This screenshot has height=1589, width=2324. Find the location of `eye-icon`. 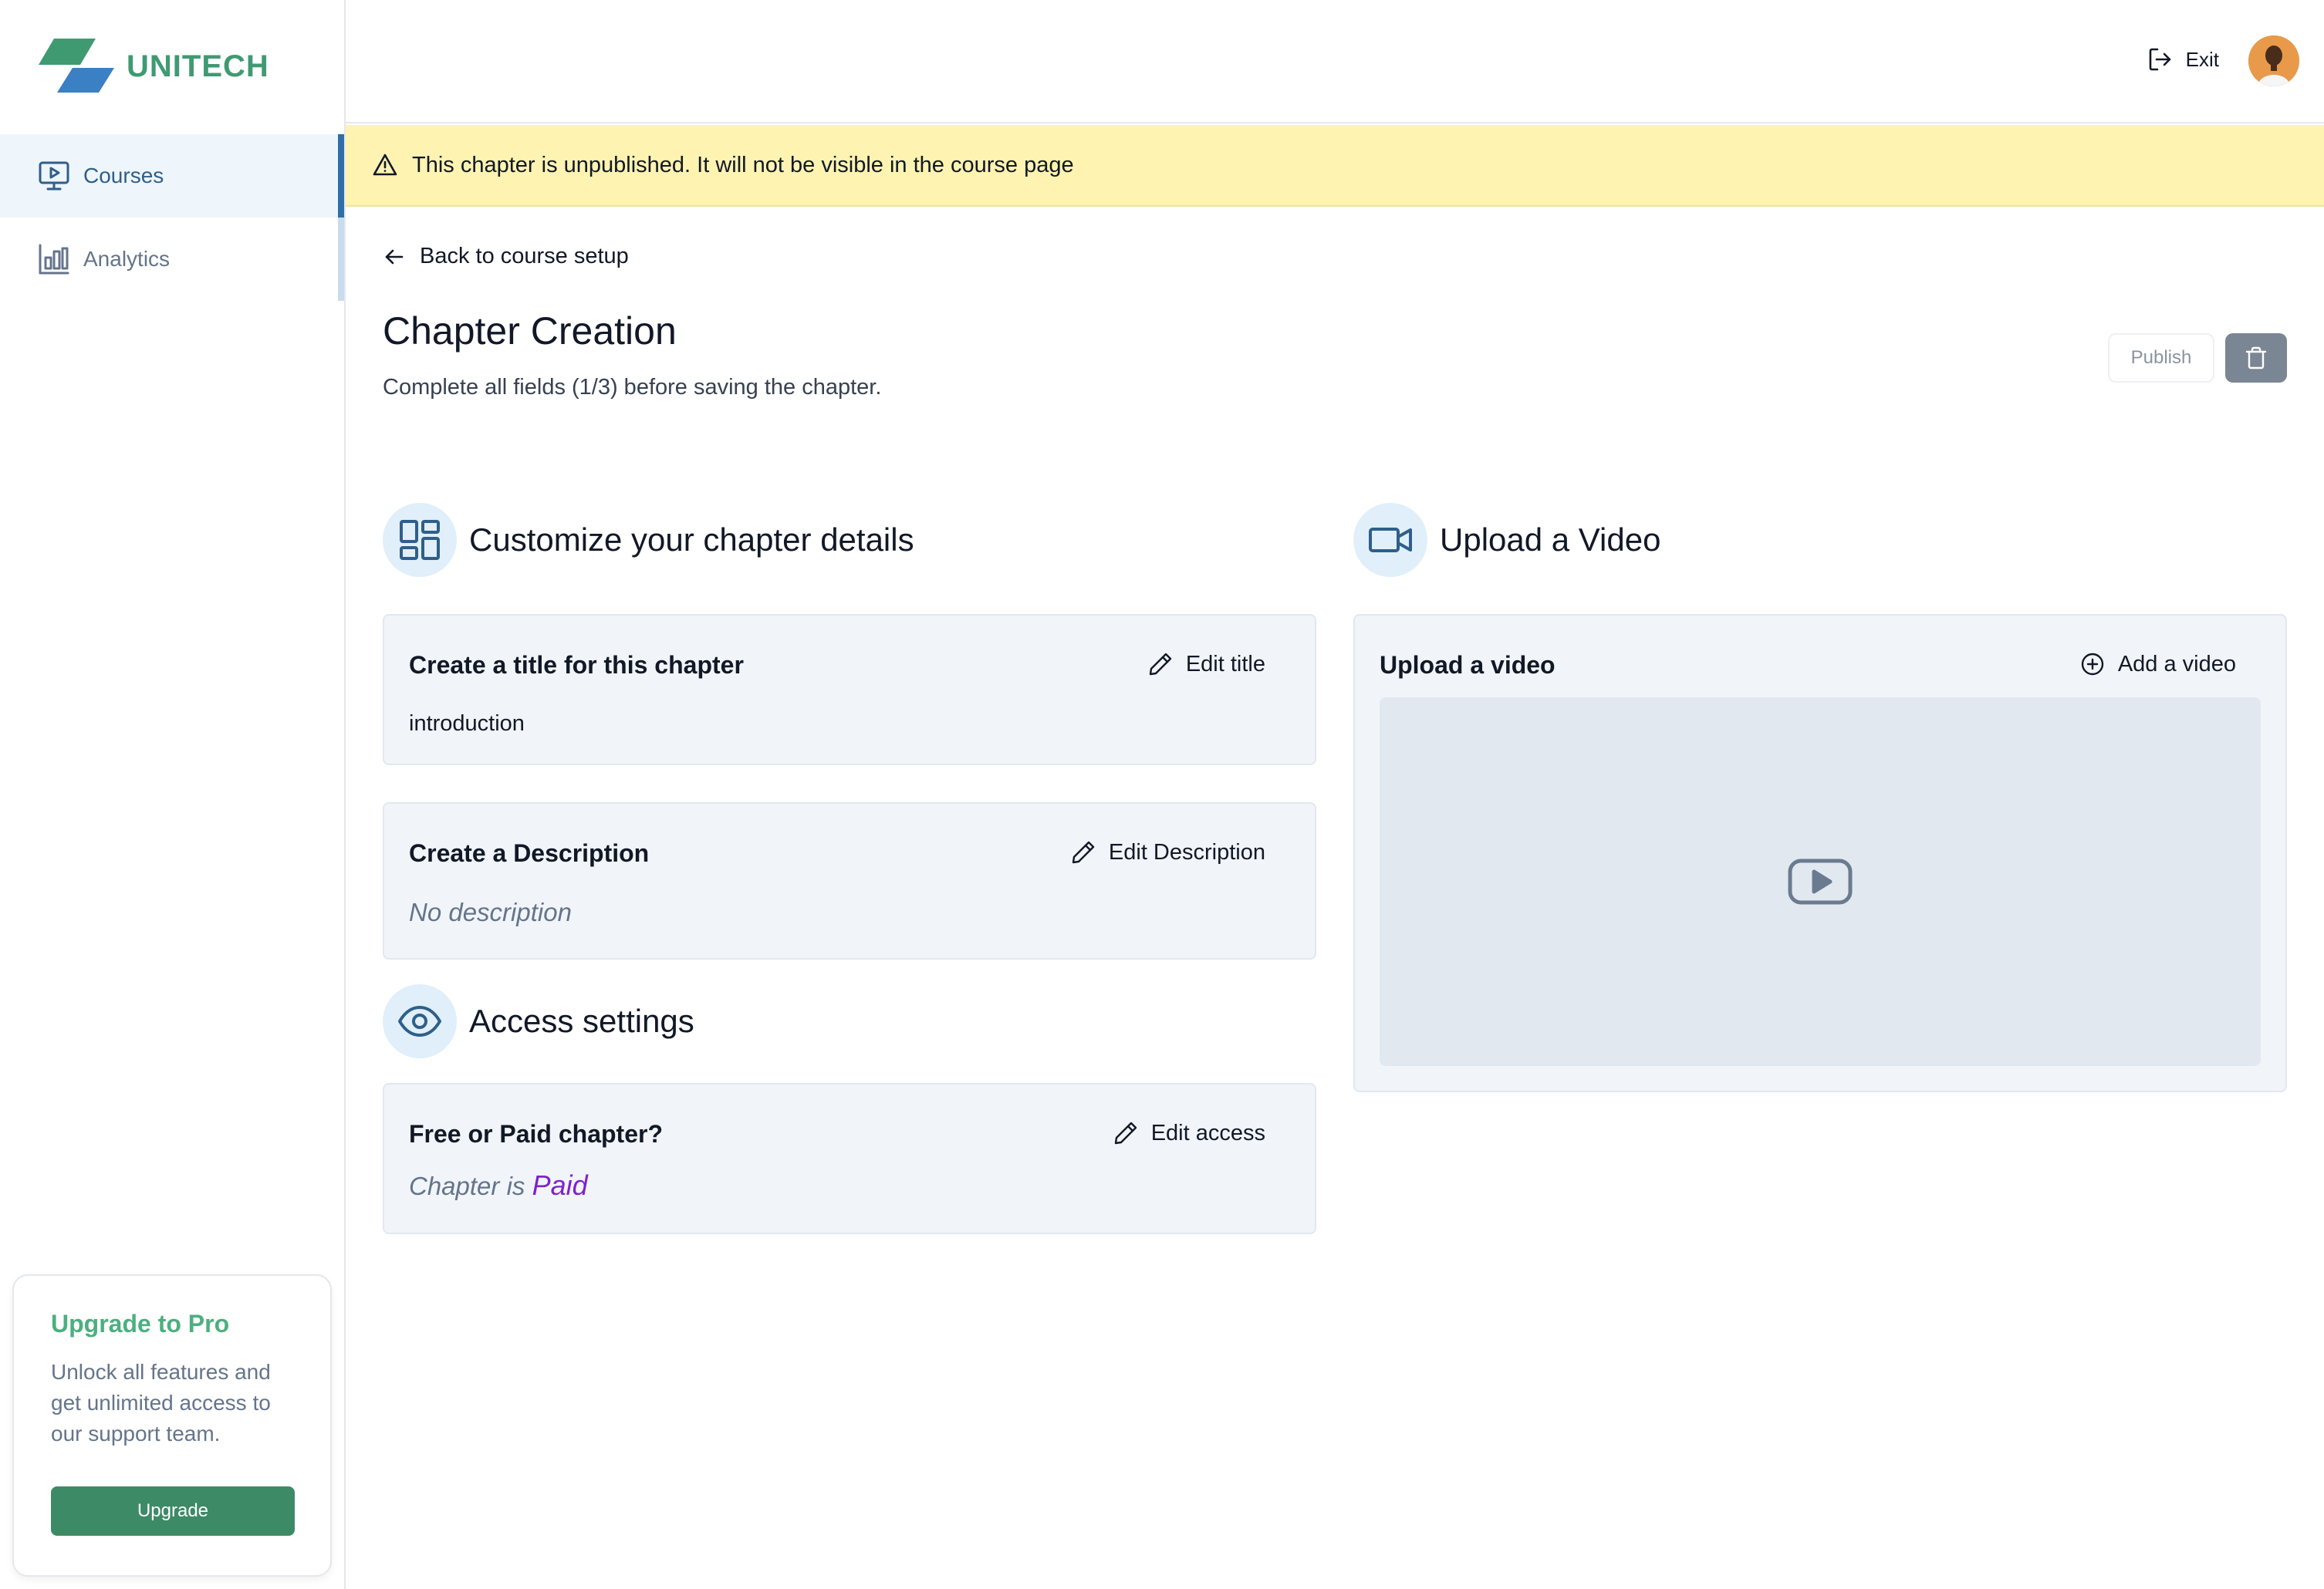

eye-icon is located at coordinates (419, 1021).